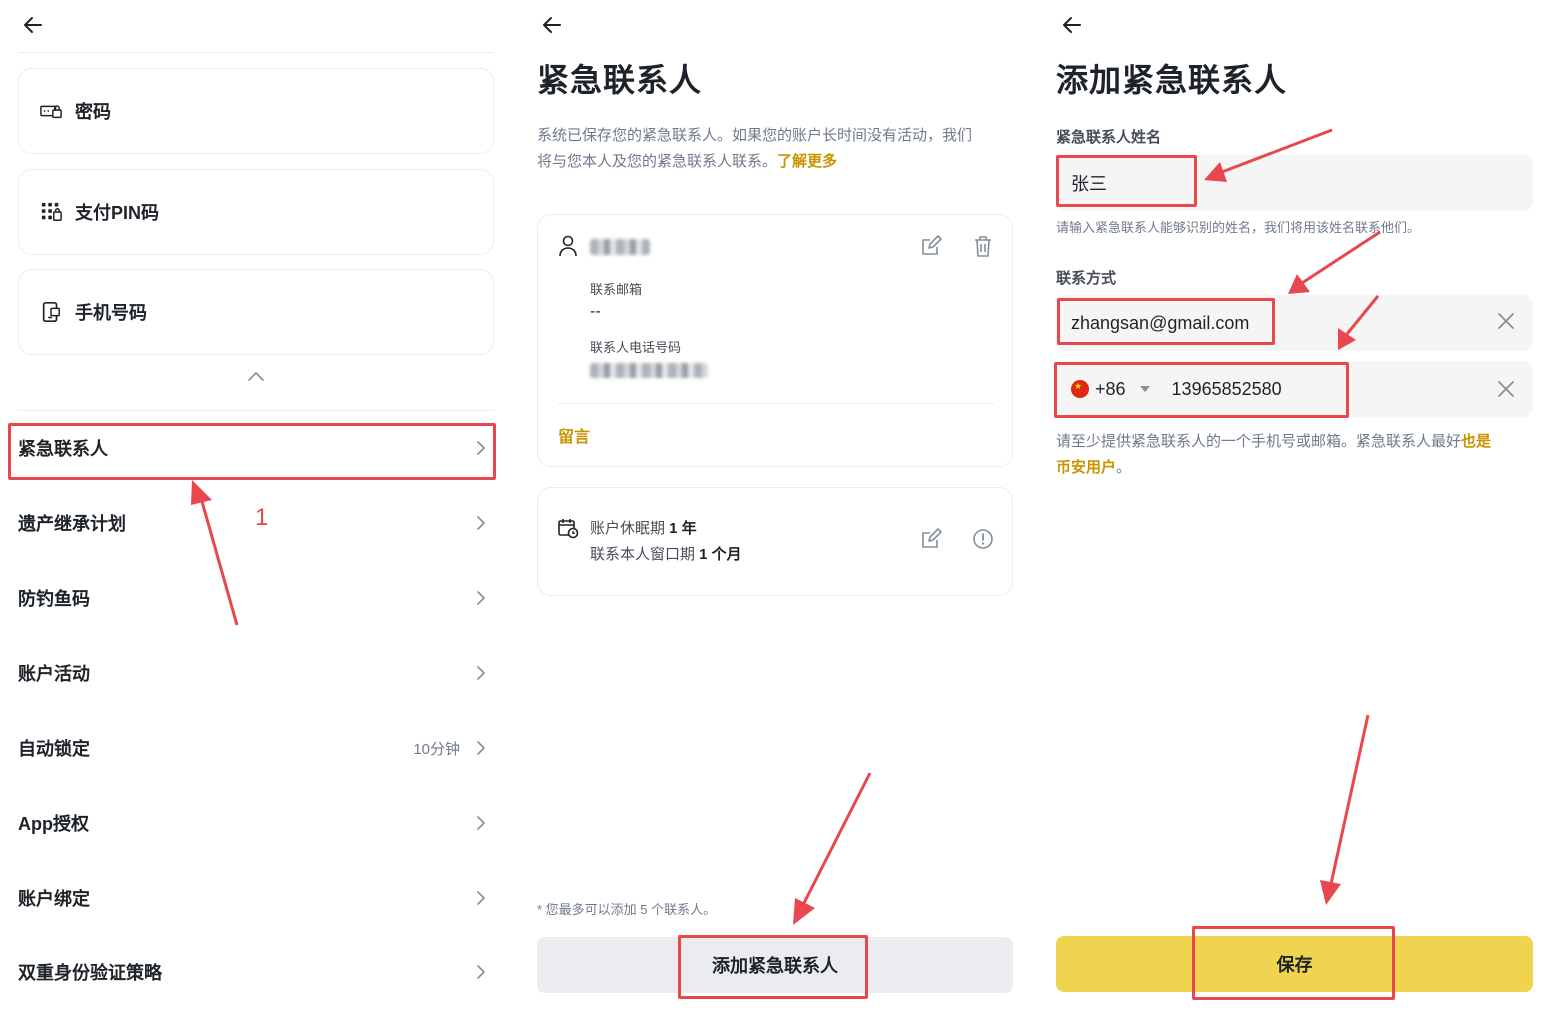  Describe the element at coordinates (1226, 388) in the screenshot. I see `phone-input-value: 13965852580` at that location.